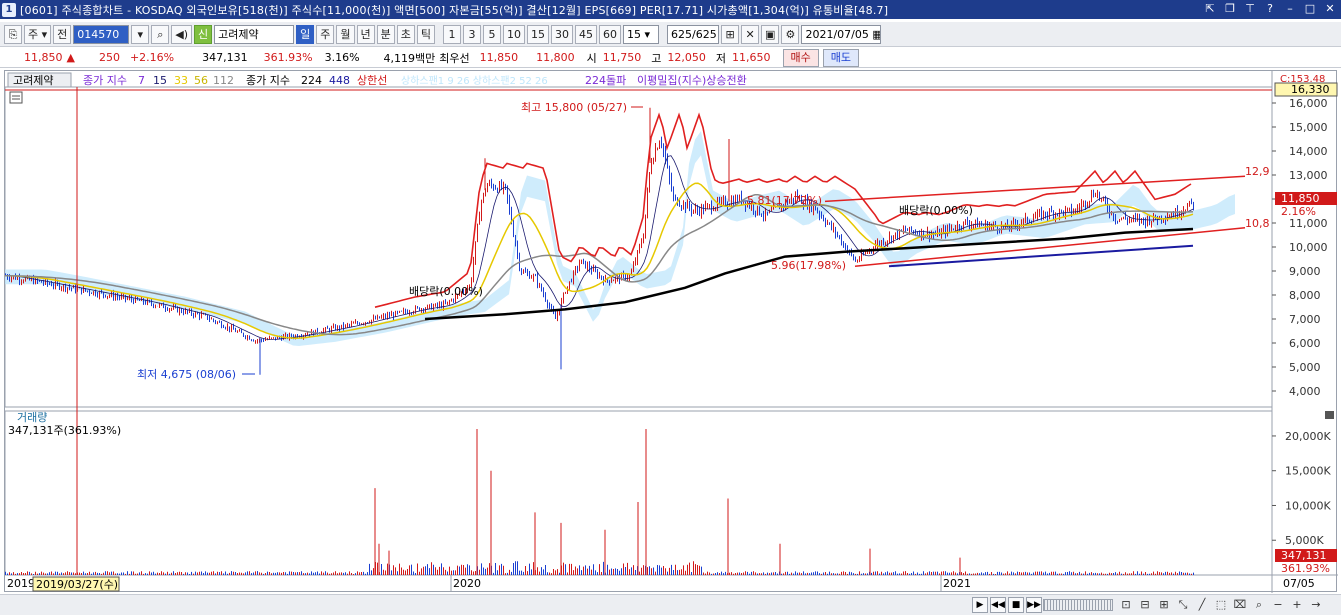  Describe the element at coordinates (751, 57) in the screenshot. I see `low-price: 11,650` at that location.